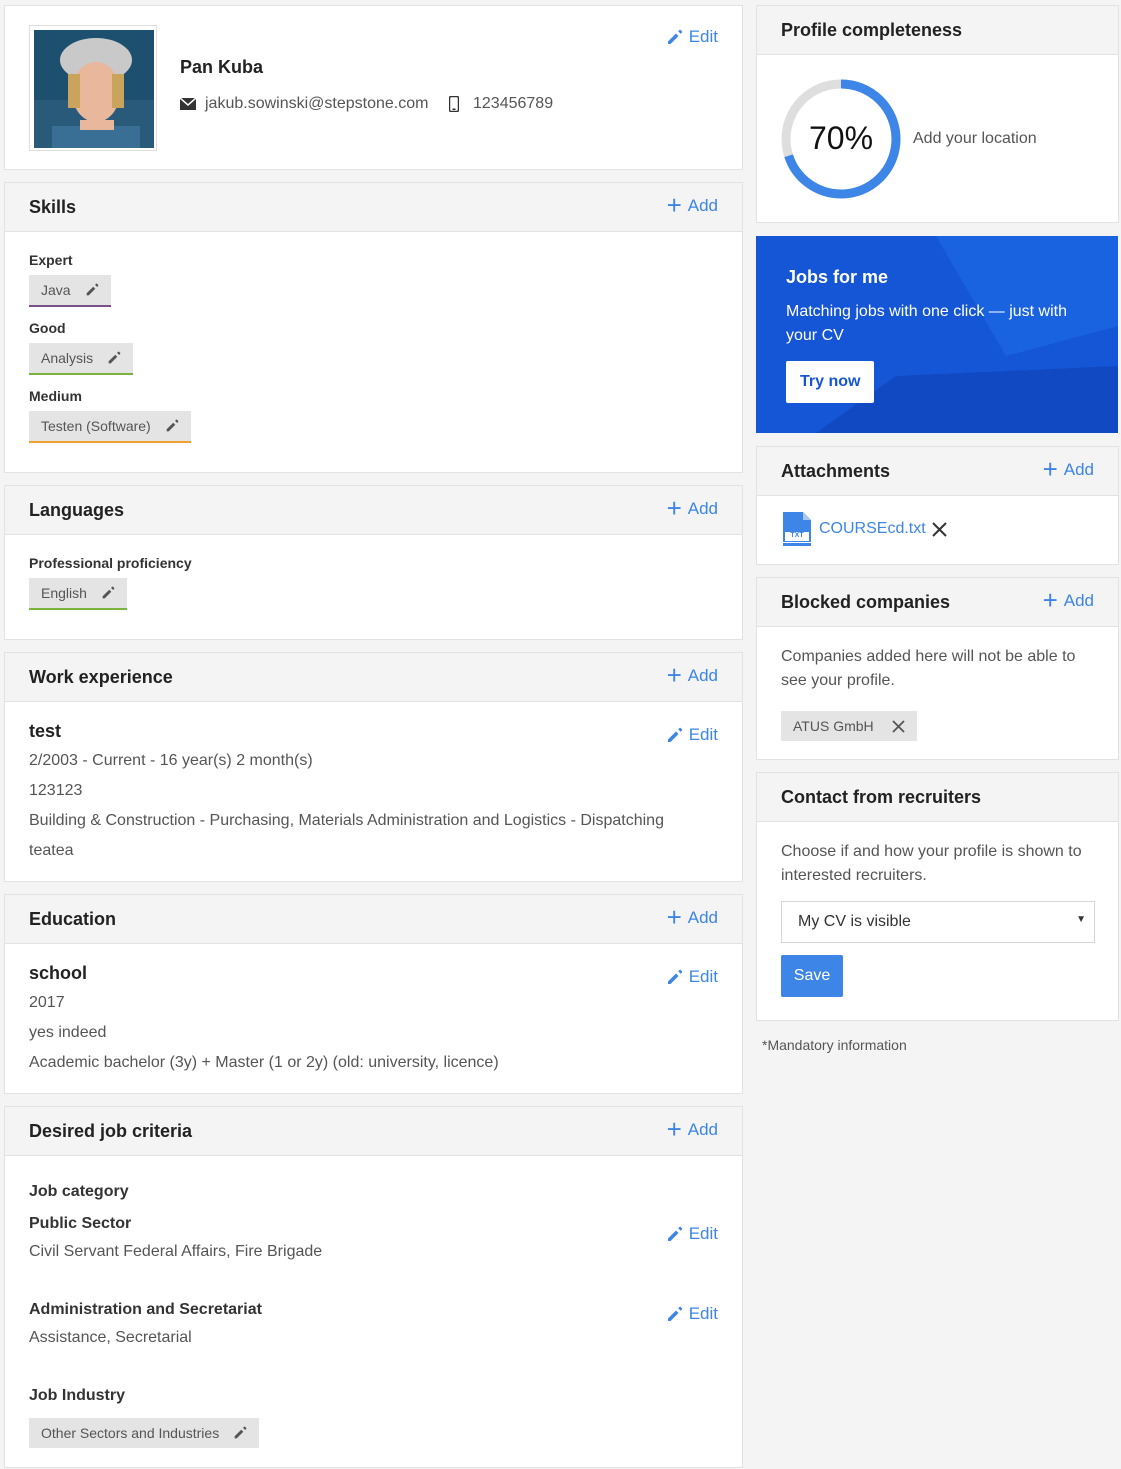 The image size is (1121, 1469). I want to click on mail-icon, so click(188, 104).